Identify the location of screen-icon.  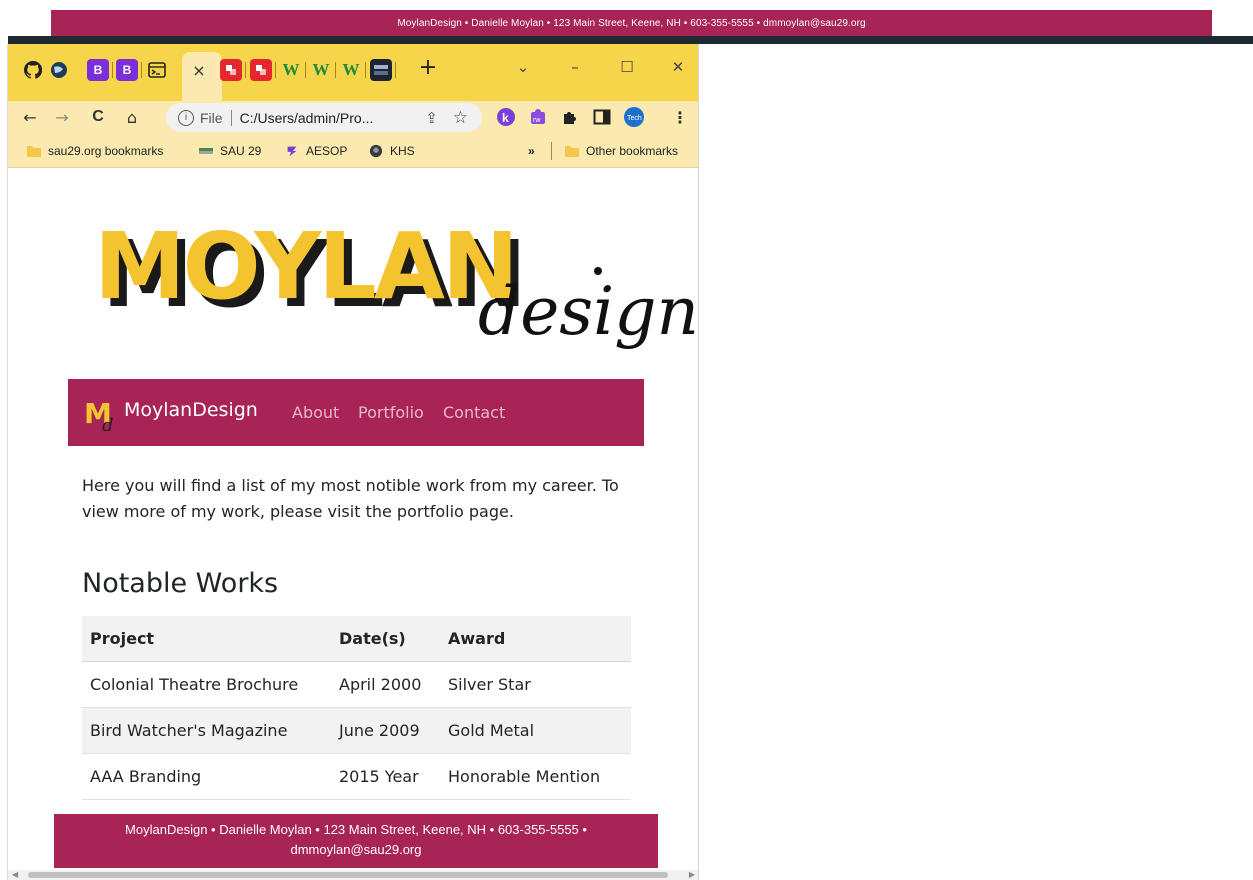
(381, 70).